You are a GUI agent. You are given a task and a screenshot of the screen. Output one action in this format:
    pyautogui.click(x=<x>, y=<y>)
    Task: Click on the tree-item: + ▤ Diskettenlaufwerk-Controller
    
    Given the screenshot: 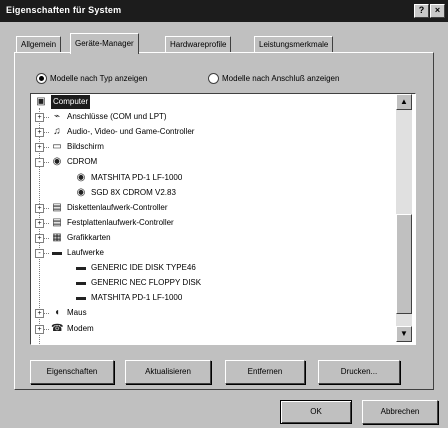 What is the action you would take?
    pyautogui.click(x=221, y=208)
    